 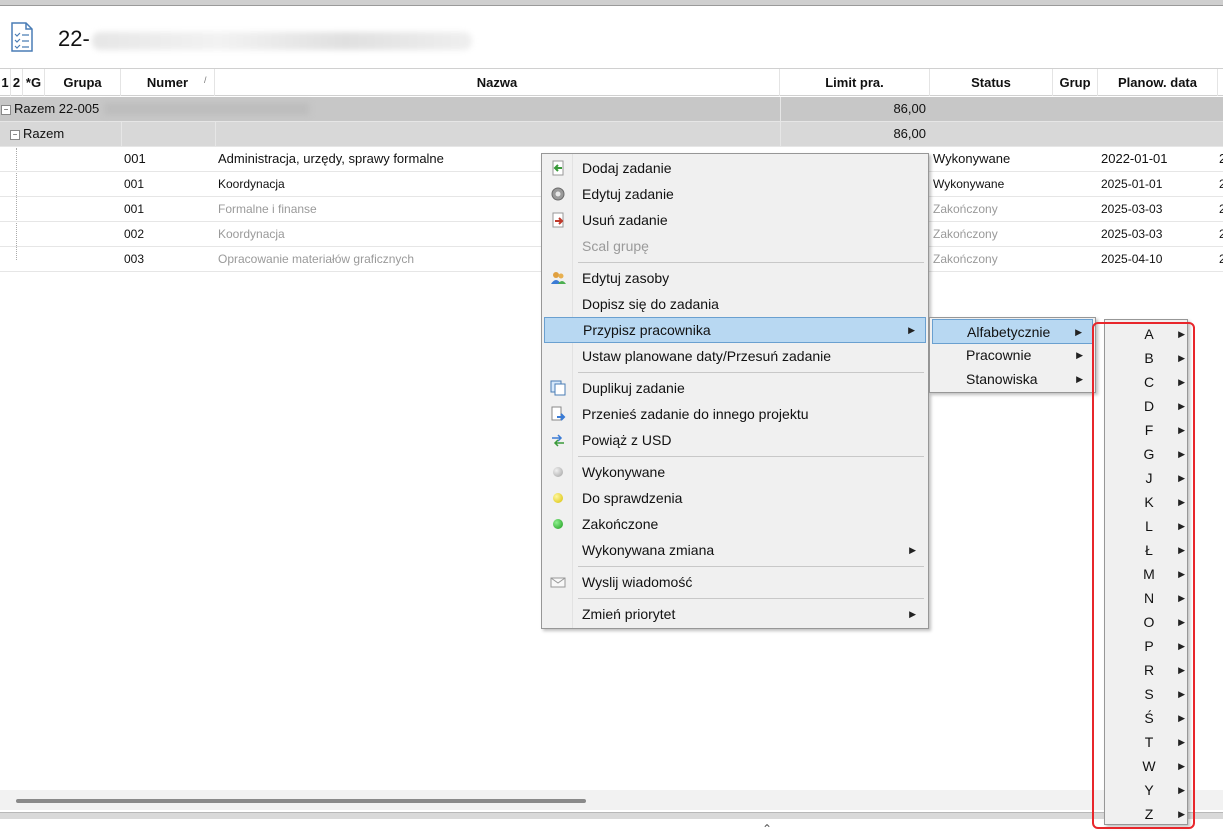 What do you see at coordinates (558, 498) in the screenshot?
I see `yellow-dot-icon` at bounding box center [558, 498].